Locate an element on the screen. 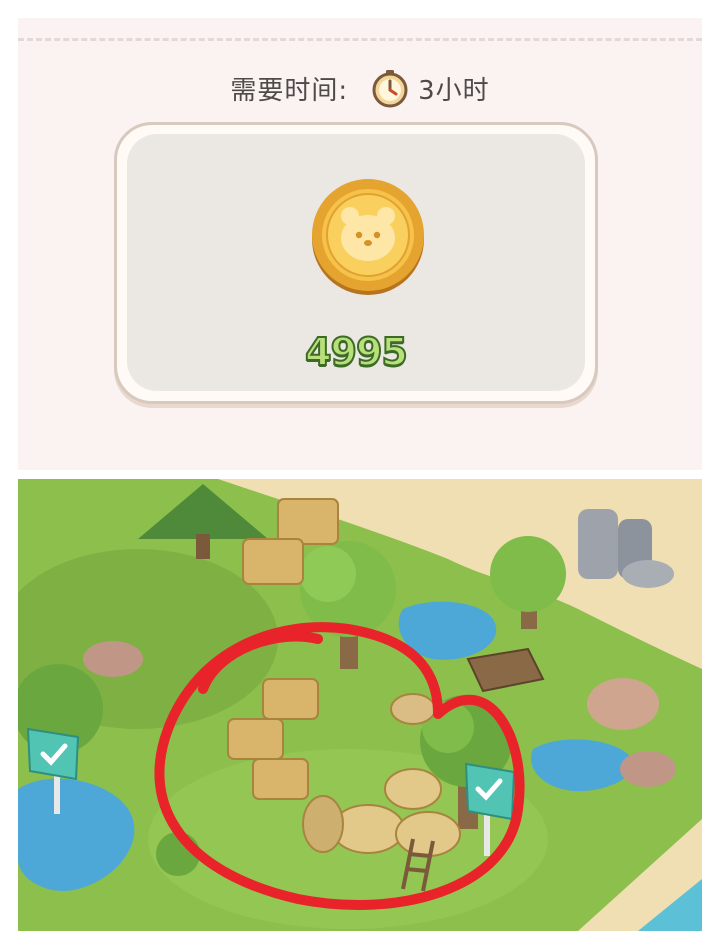 Image resolution: width=720 pixels, height=949 pixels. required-time-row: 需要时间: 3小时 is located at coordinates (360, 88).